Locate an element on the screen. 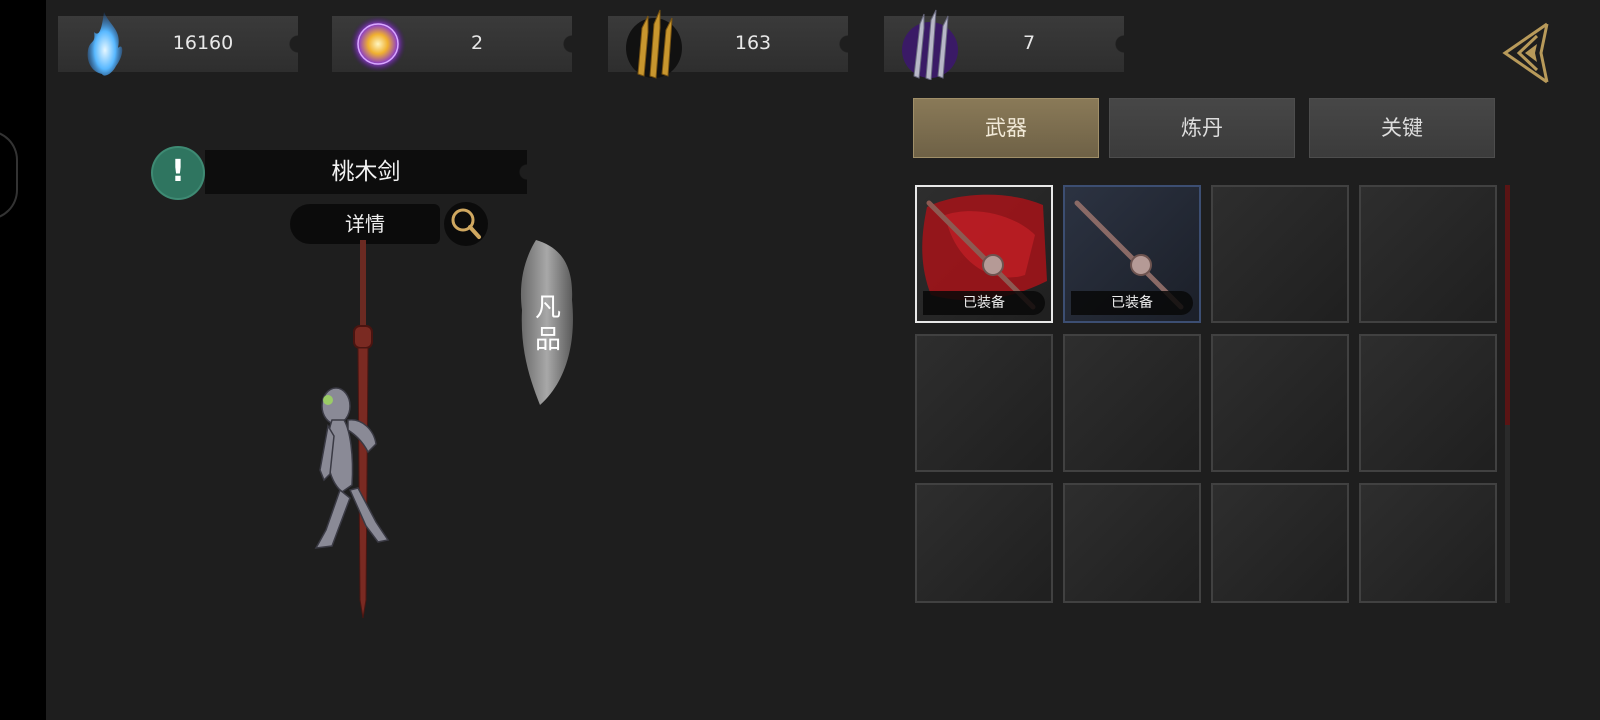  inventory-slot-1: 已装备 is located at coordinates (984, 254).